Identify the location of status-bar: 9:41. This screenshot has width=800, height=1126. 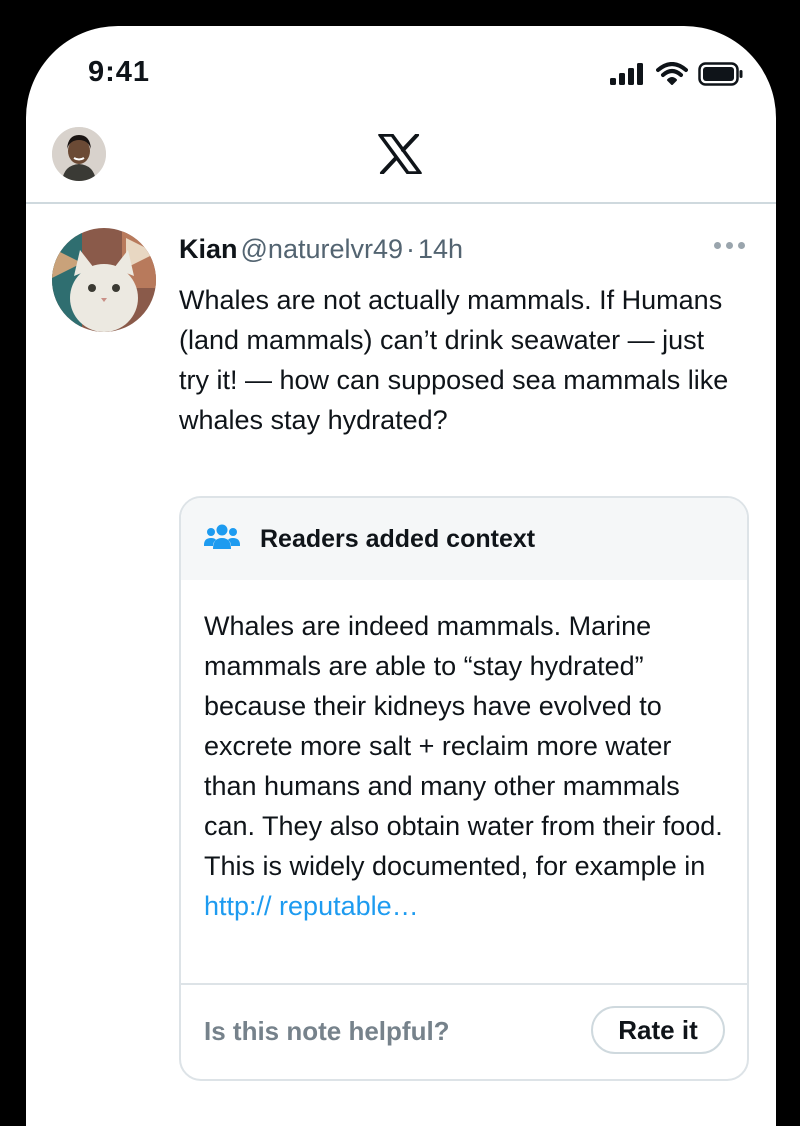
(401, 71).